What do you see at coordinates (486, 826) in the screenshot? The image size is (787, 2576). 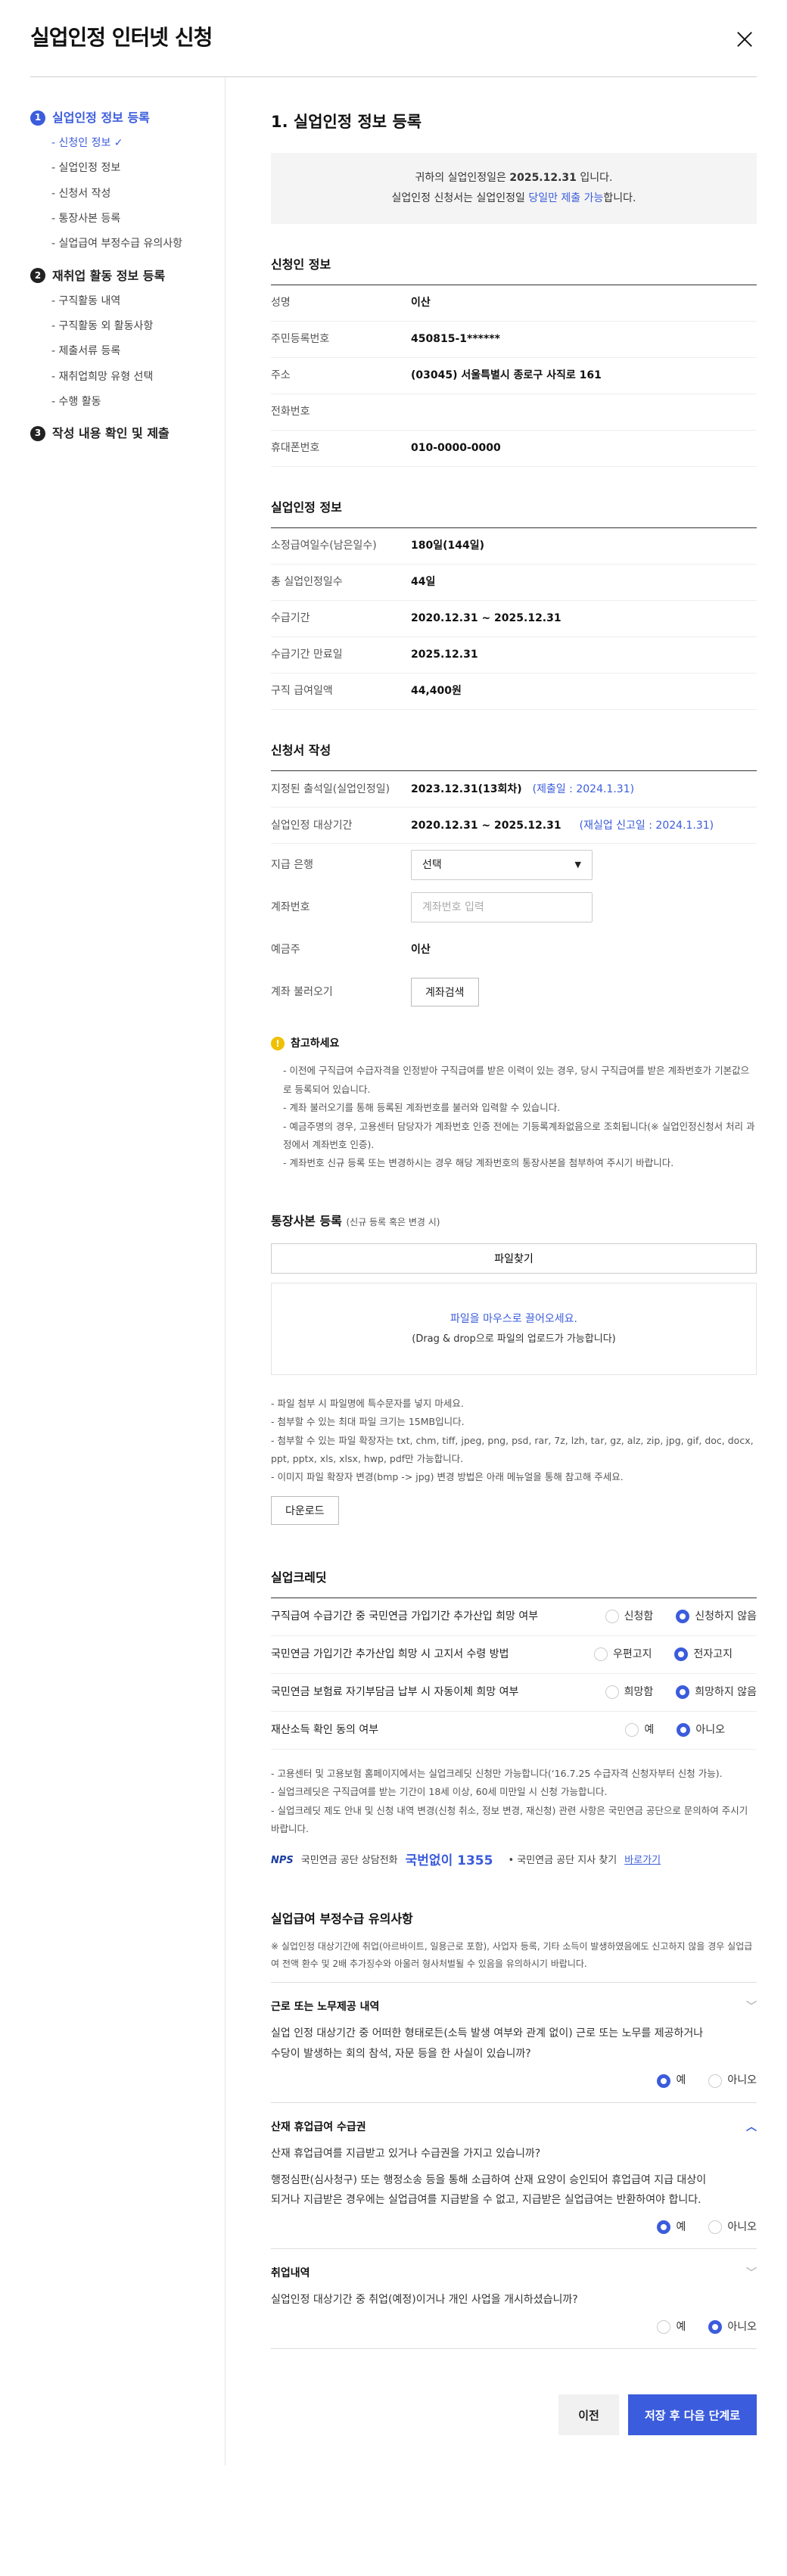 I see `value-target-period: 2020.12.31 ~ 2025.12.31` at bounding box center [486, 826].